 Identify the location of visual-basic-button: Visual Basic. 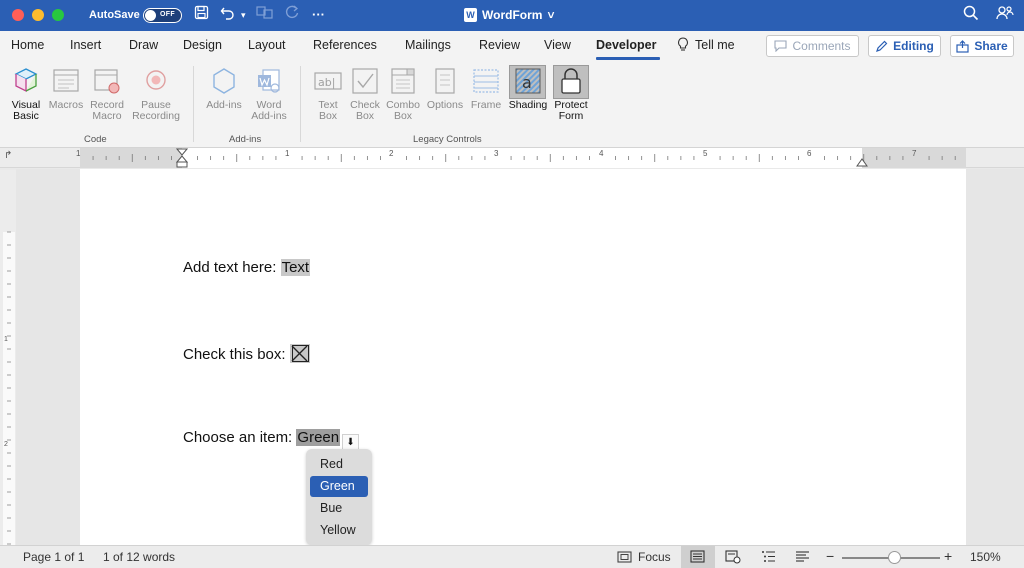
(26, 94).